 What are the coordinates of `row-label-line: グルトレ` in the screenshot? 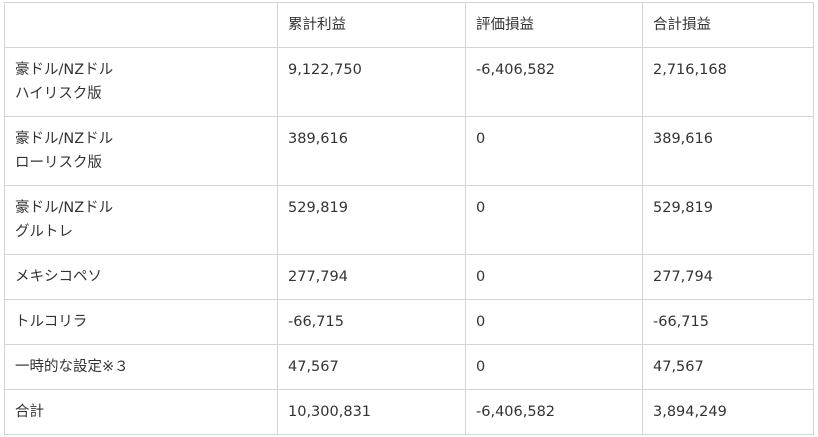 It's located at (44, 232).